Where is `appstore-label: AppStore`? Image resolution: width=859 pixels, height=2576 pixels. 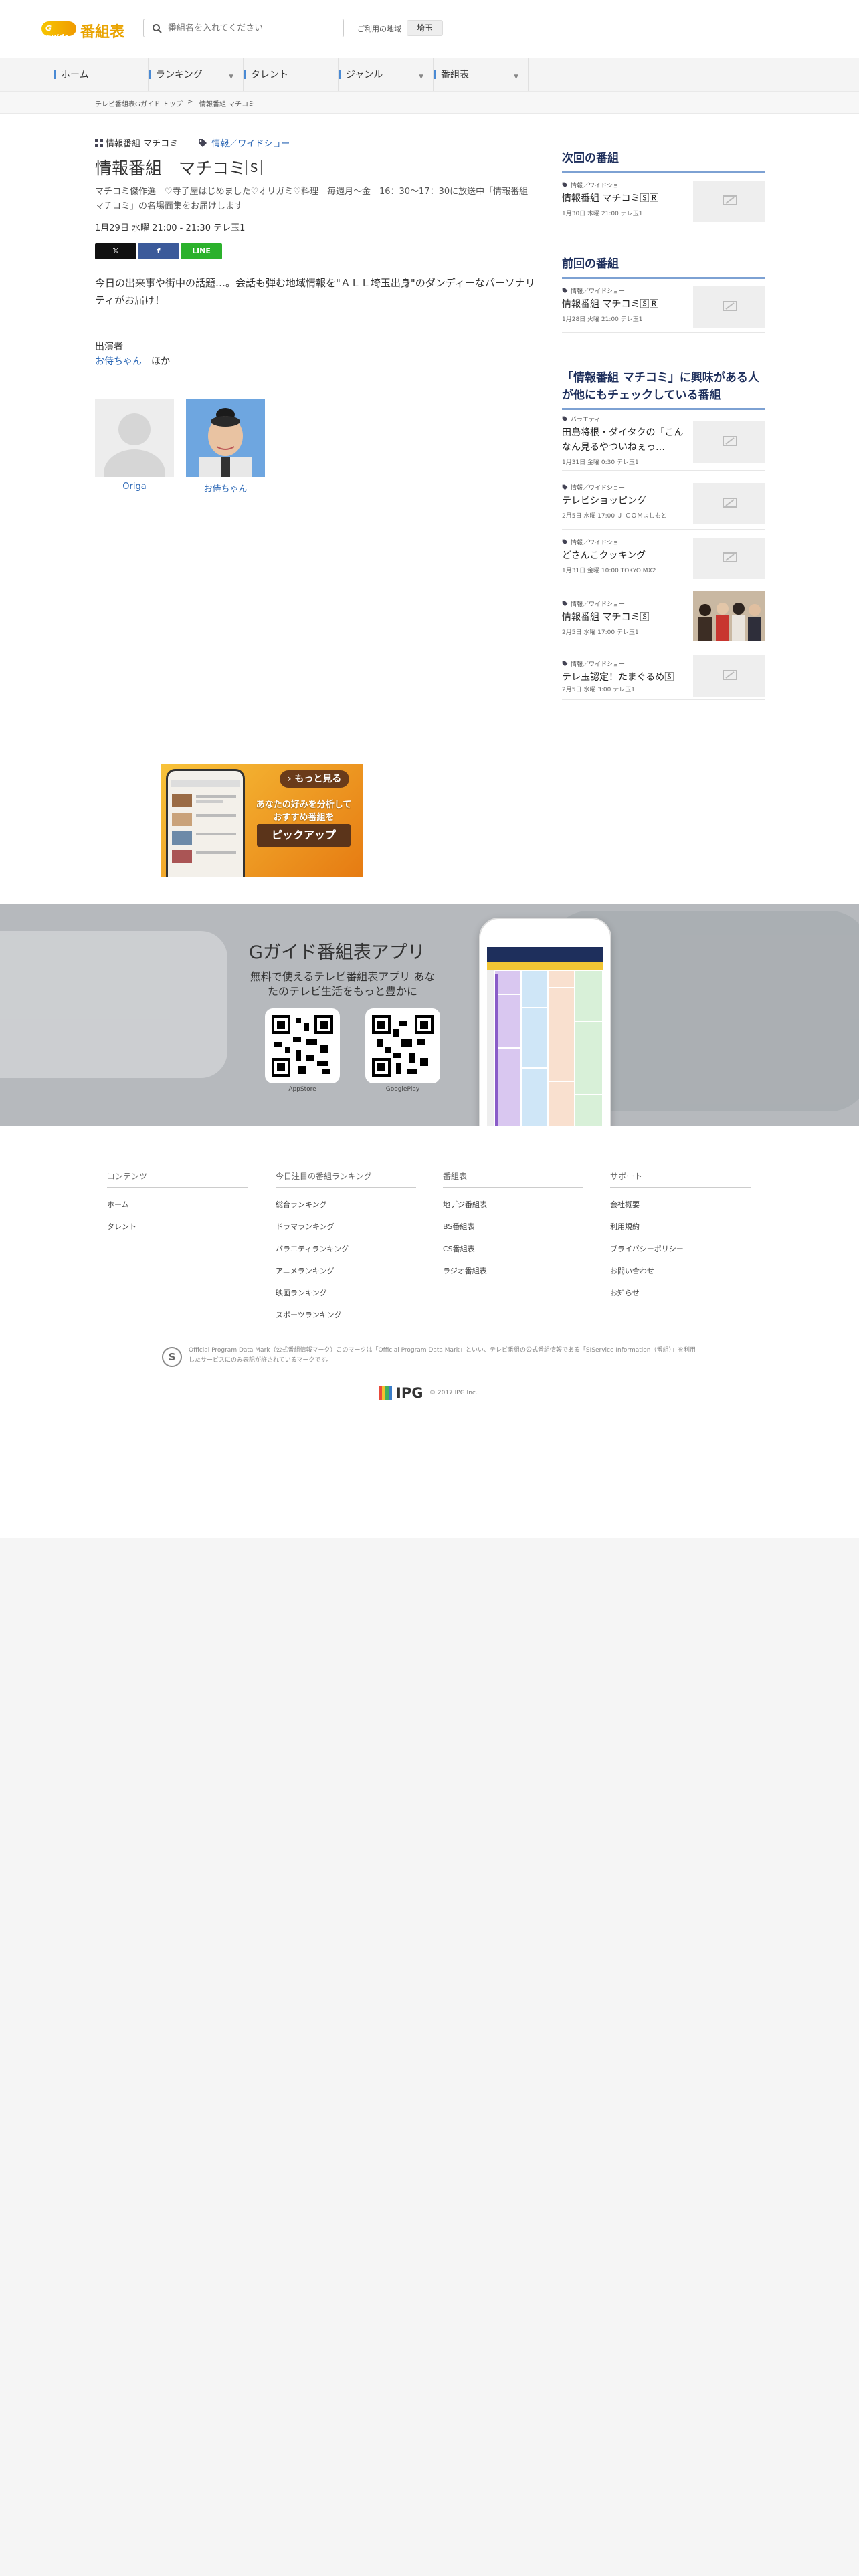 appstore-label: AppStore is located at coordinates (302, 1089).